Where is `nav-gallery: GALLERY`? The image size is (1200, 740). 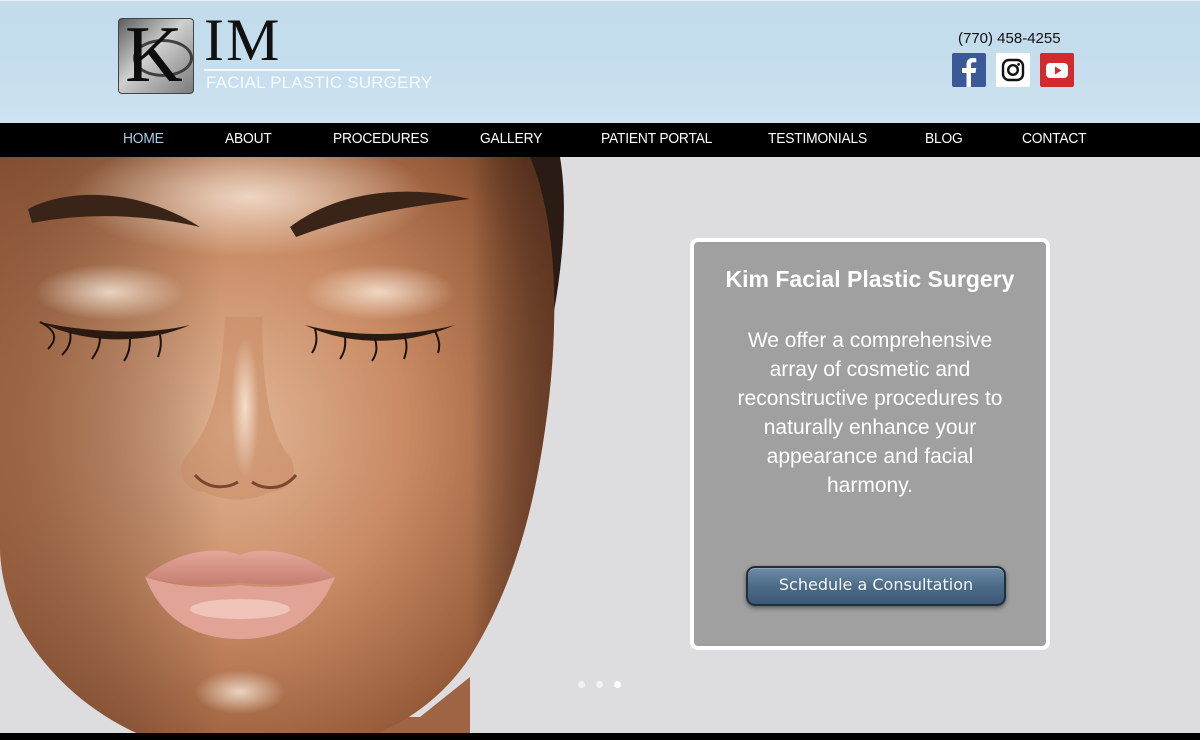 nav-gallery: GALLERY is located at coordinates (511, 140).